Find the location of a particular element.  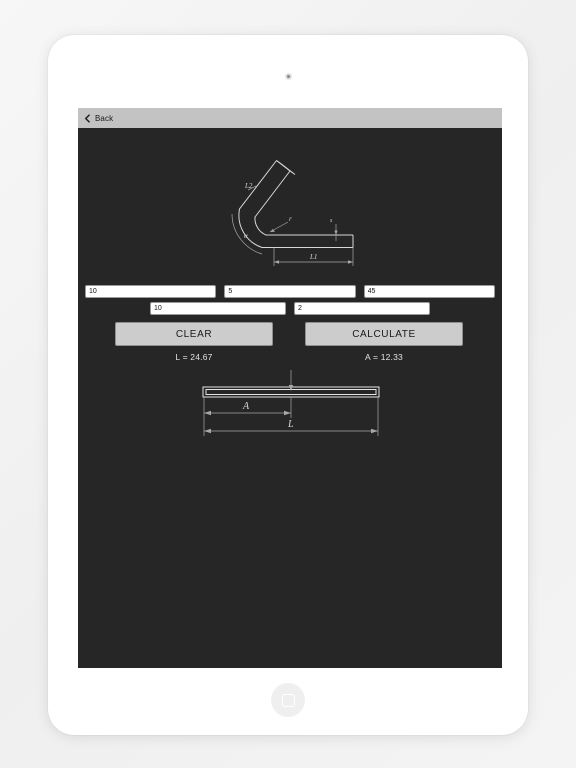

action-buttons-row: CLEAR CALCULATE is located at coordinates (289, 334).